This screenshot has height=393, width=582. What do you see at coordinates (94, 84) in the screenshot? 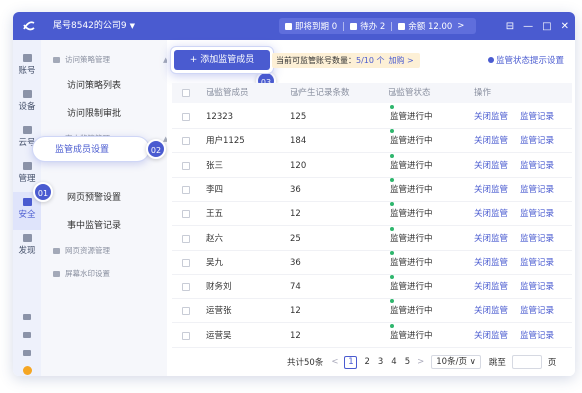
I see `menu-item-access-policy-list: 访问策略列表` at bounding box center [94, 84].